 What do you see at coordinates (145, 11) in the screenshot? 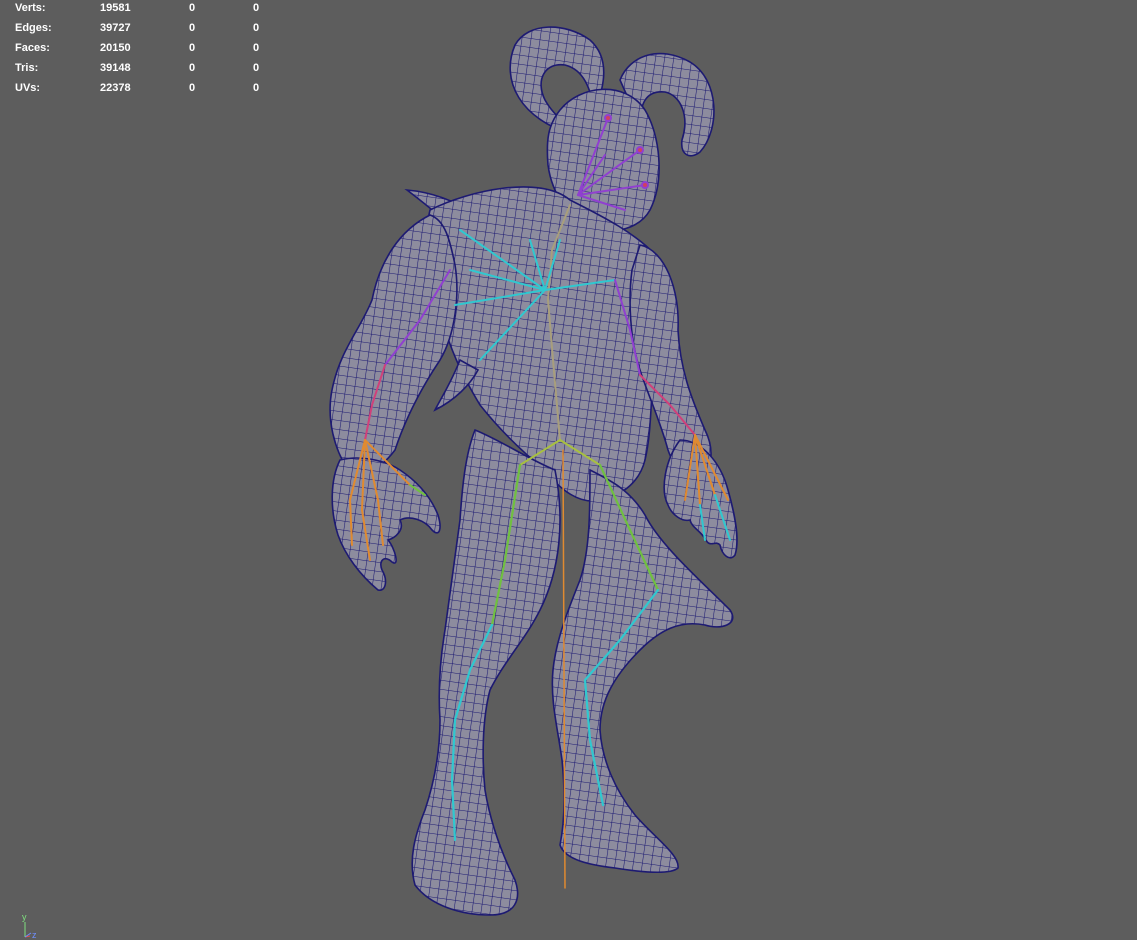
I see `hud-row-verts: Verts: 19581 0 0` at bounding box center [145, 11].